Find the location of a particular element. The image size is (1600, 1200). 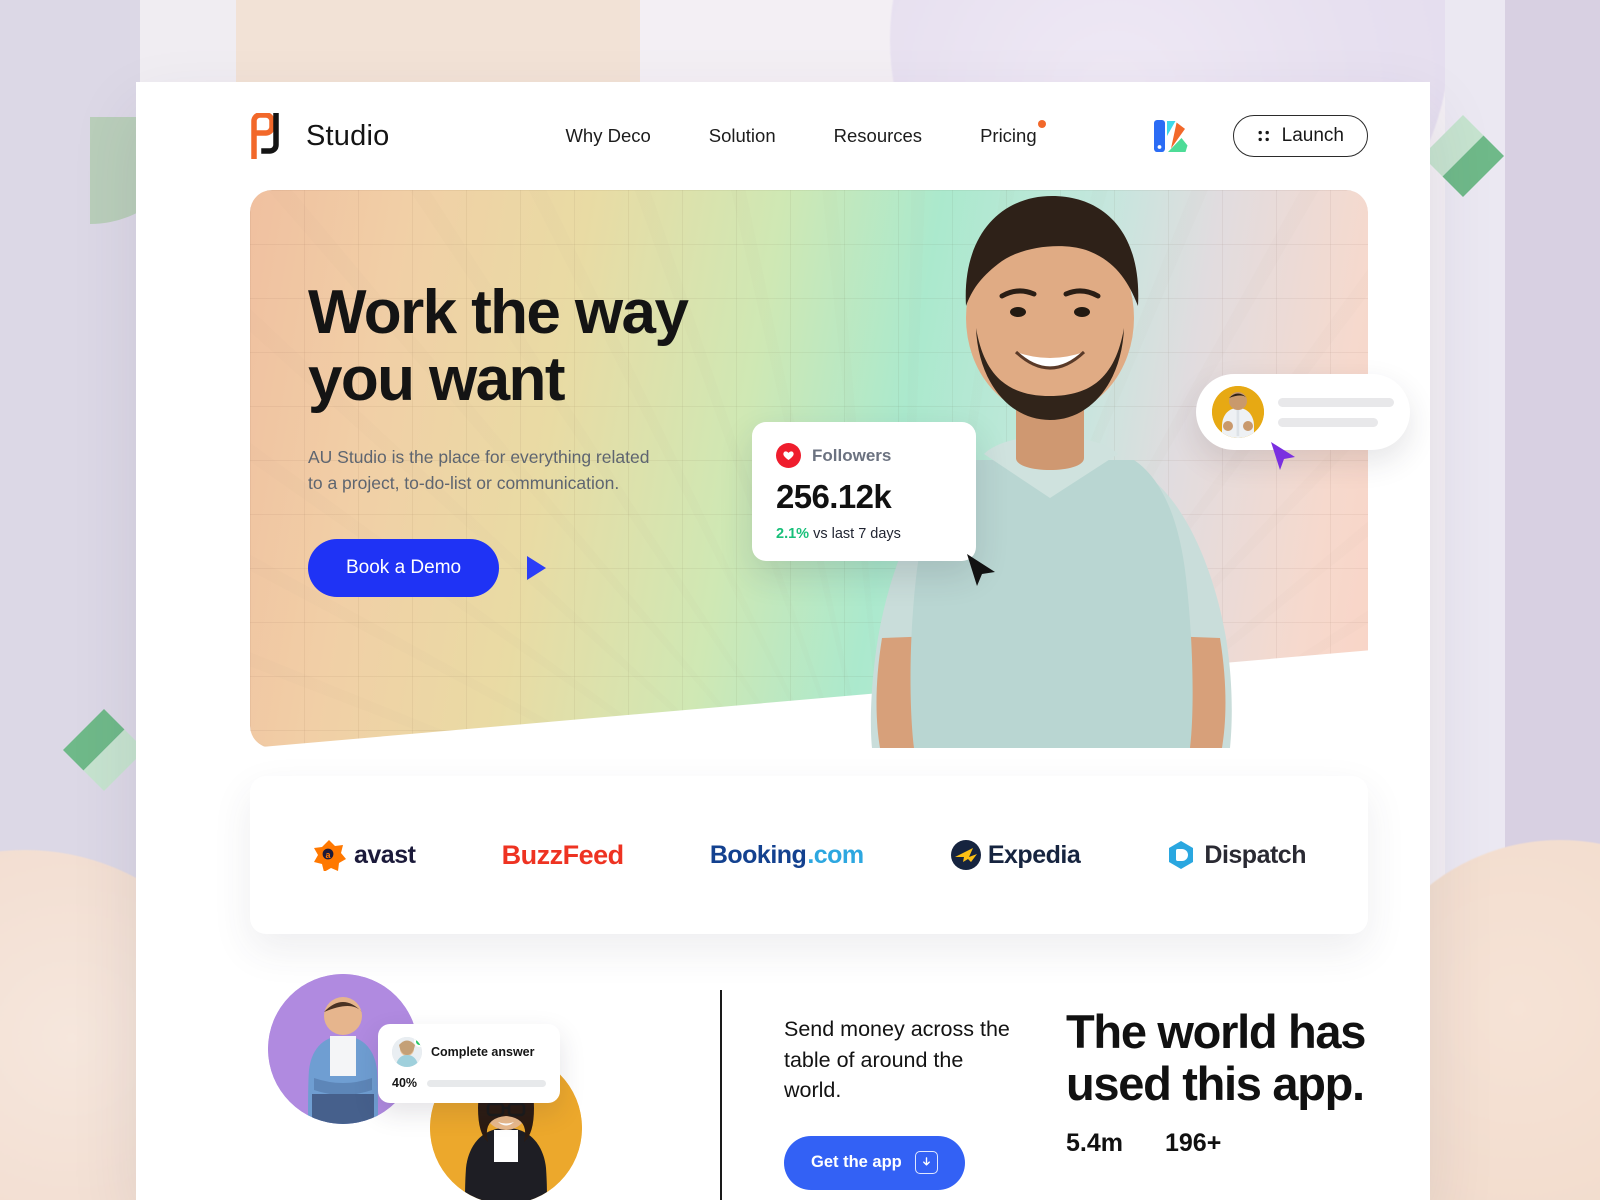

brand-logo: Studio is located at coordinates (319, 136).